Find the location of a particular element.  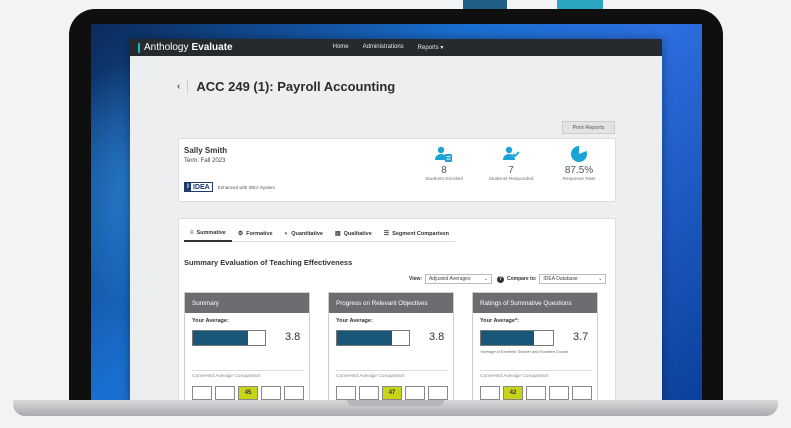

tab-label: Segment Comparison is located at coordinates (421, 233).